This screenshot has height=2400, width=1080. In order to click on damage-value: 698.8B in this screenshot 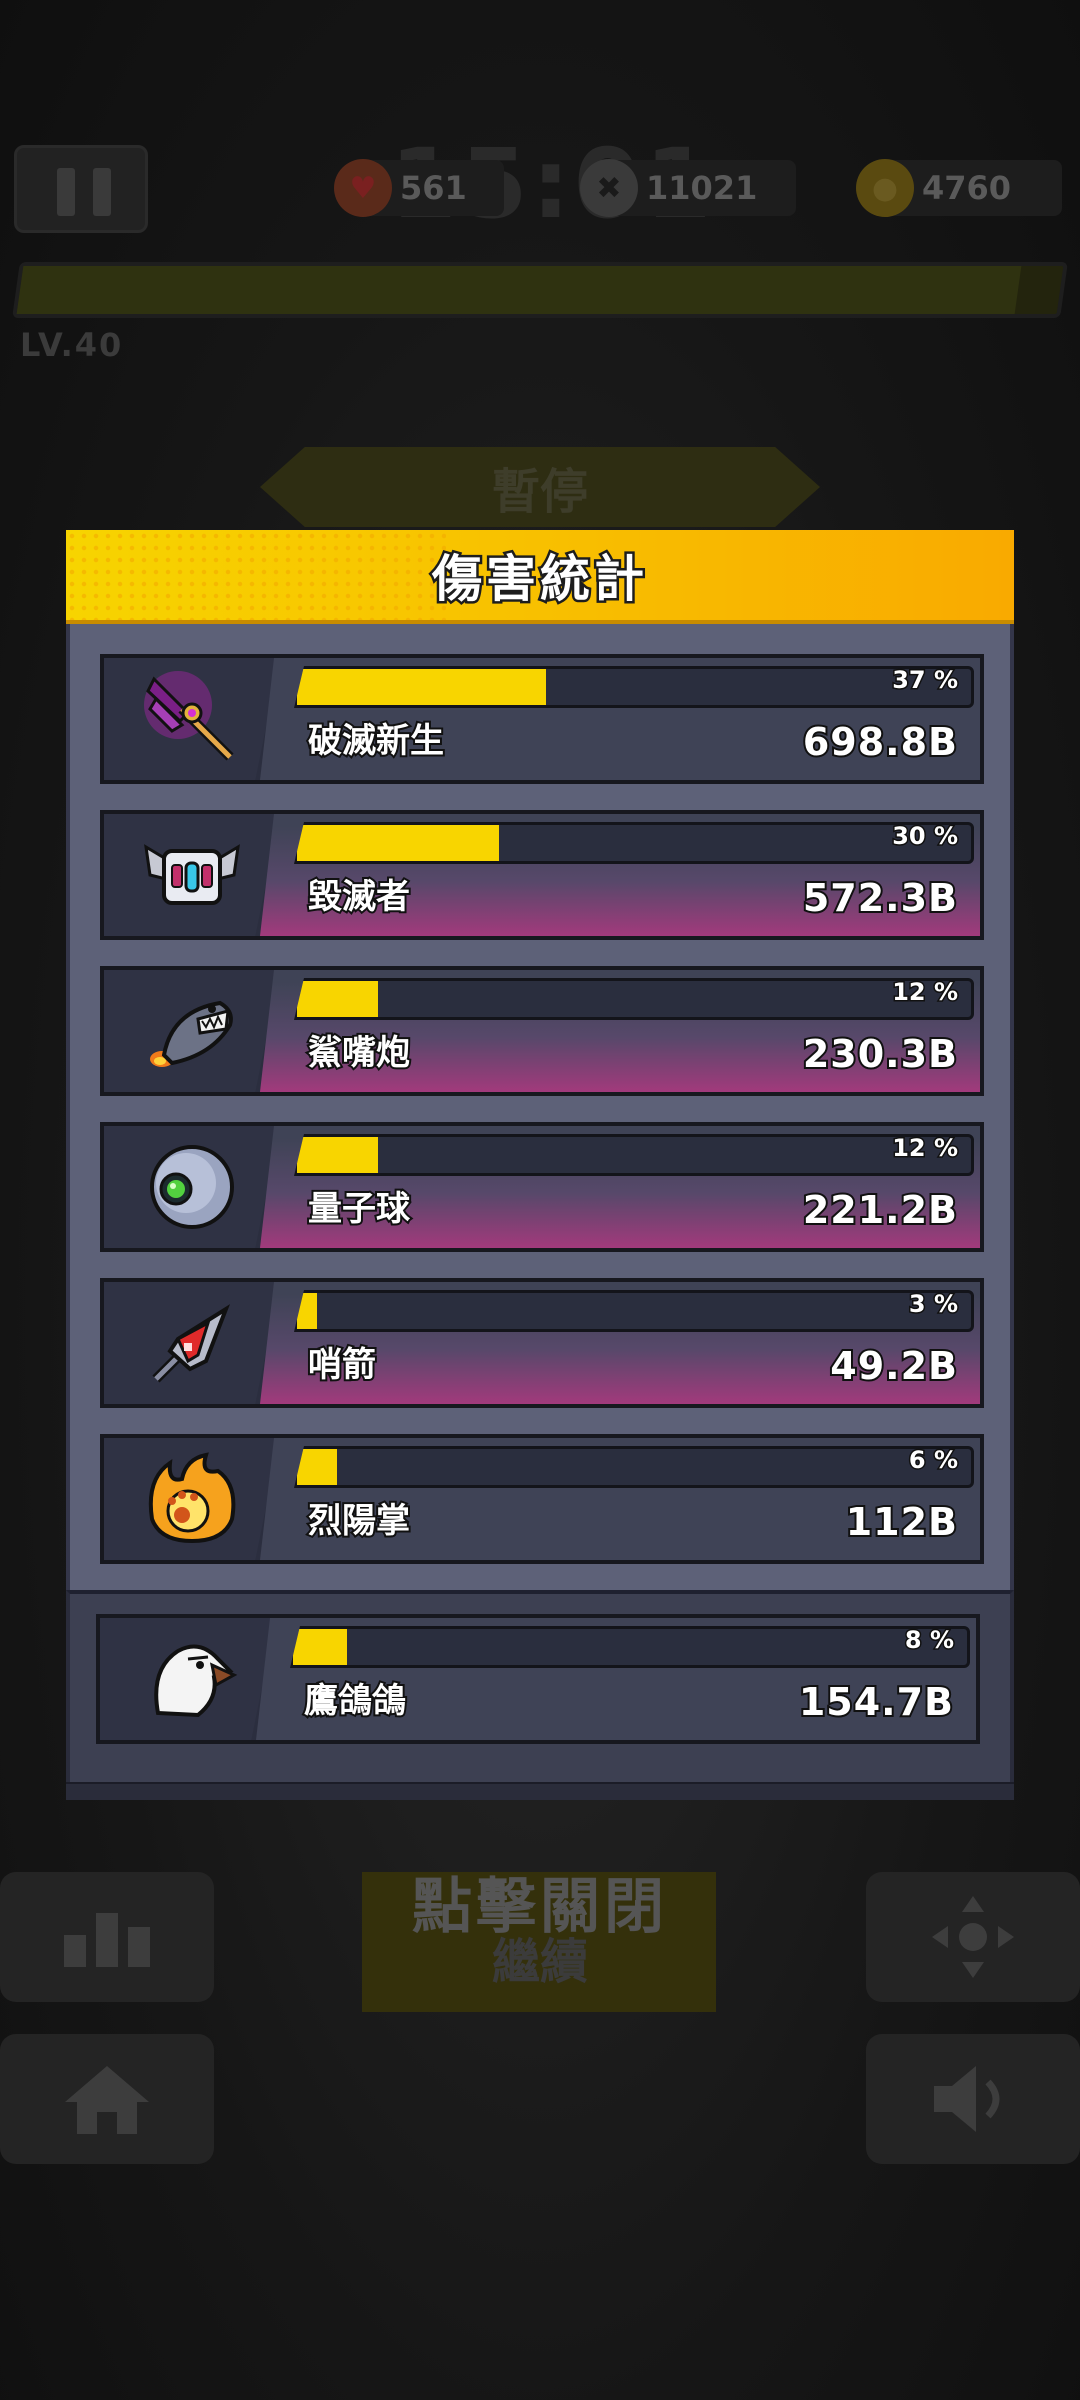, I will do `click(880, 742)`.